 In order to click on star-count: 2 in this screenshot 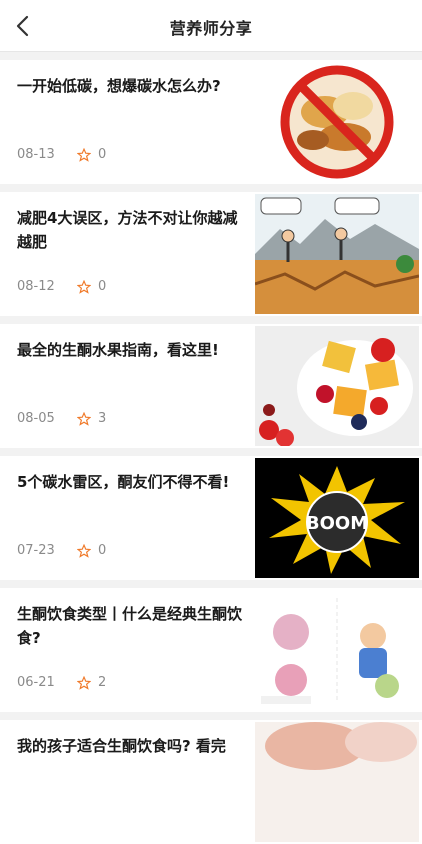, I will do `click(102, 682)`.